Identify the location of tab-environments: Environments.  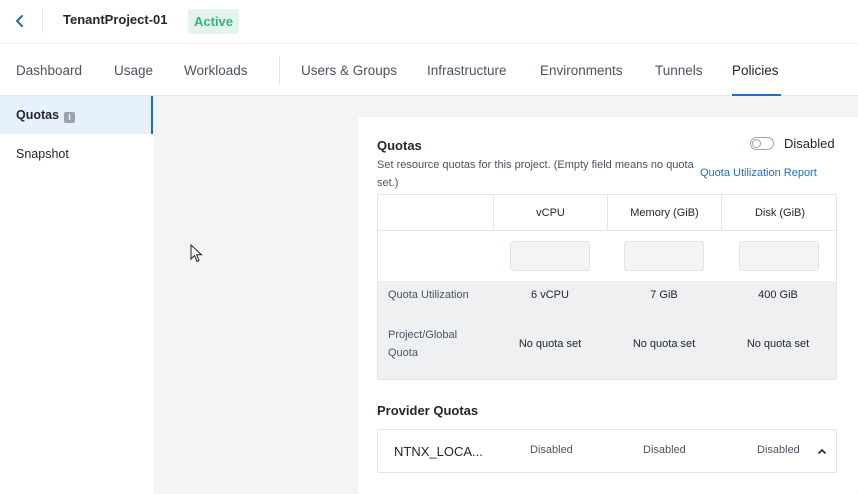
(581, 70).